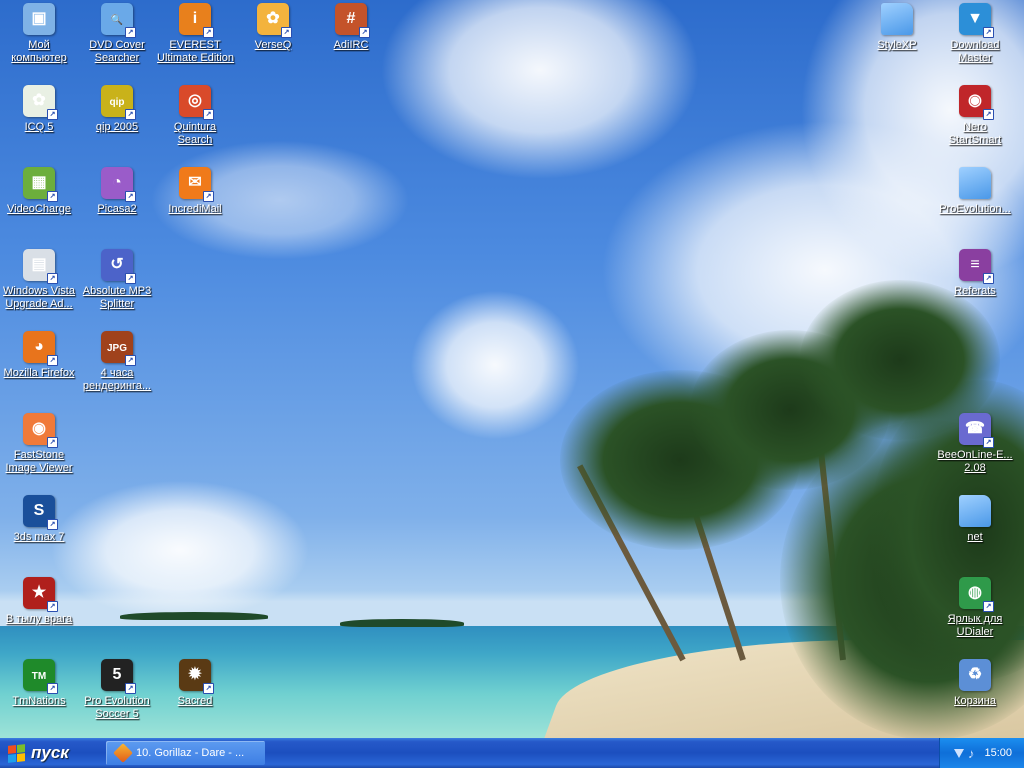  What do you see at coordinates (975, 683) in the screenshot?
I see `desktop-icon-recycle-bin: ♻ Корзина` at bounding box center [975, 683].